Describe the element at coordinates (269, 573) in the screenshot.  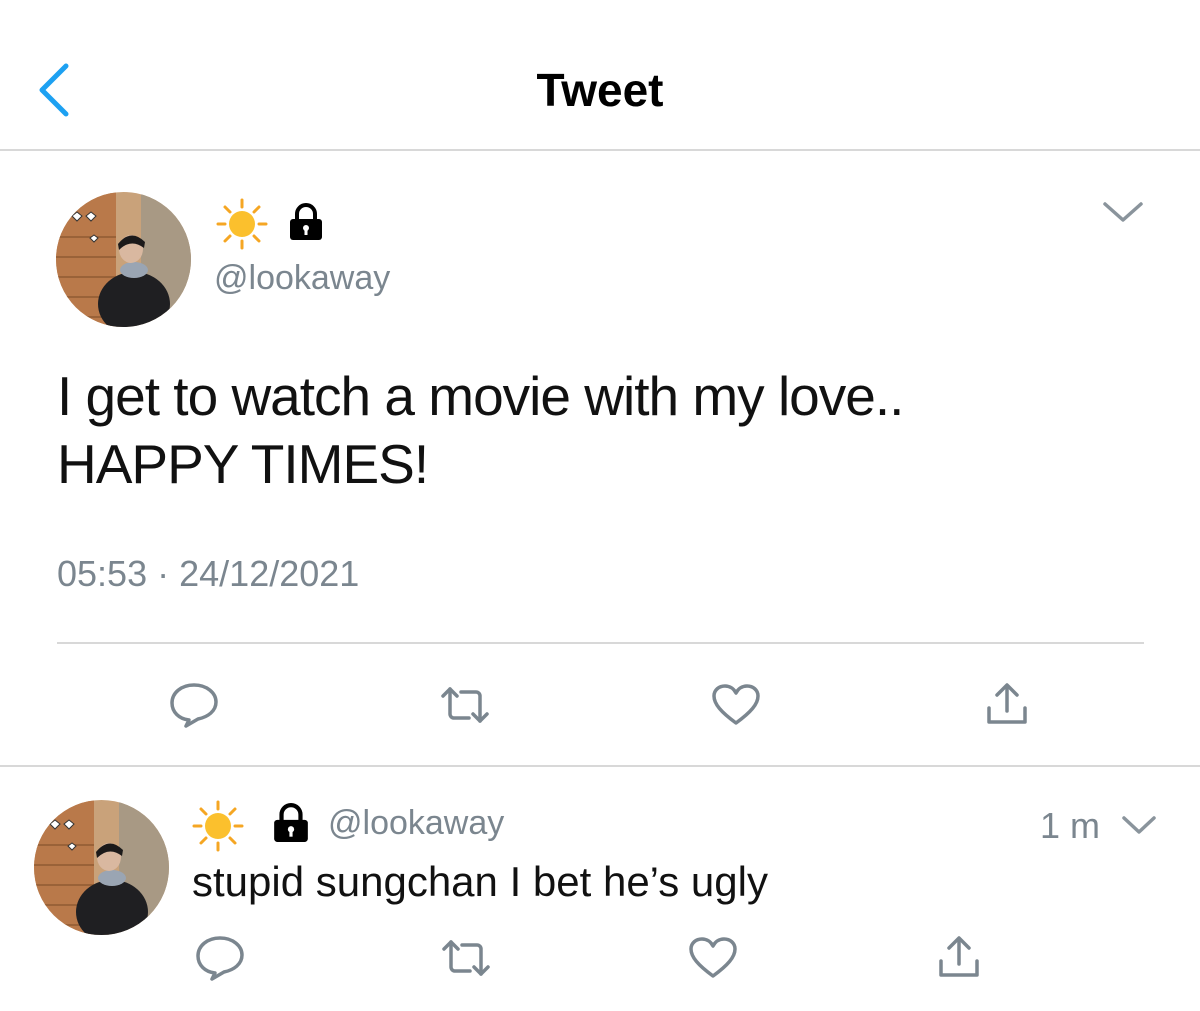
I see `tweet-date: 24/12/2021` at that location.